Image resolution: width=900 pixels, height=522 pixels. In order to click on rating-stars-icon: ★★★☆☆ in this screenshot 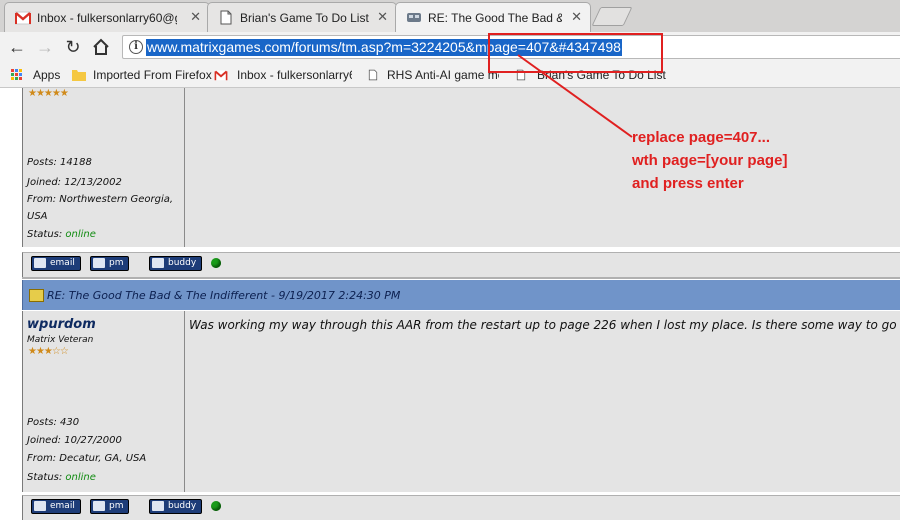, I will do `click(48, 351)`.